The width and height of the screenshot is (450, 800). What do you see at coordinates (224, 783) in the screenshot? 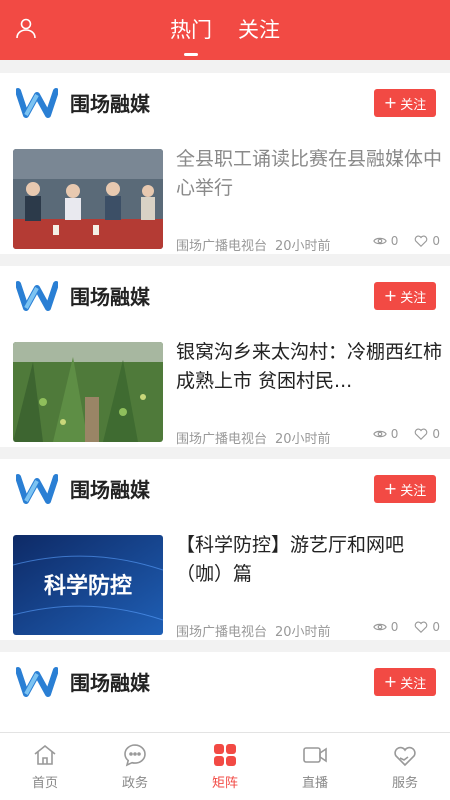
I see `nav-label: 矩阵` at bounding box center [224, 783].